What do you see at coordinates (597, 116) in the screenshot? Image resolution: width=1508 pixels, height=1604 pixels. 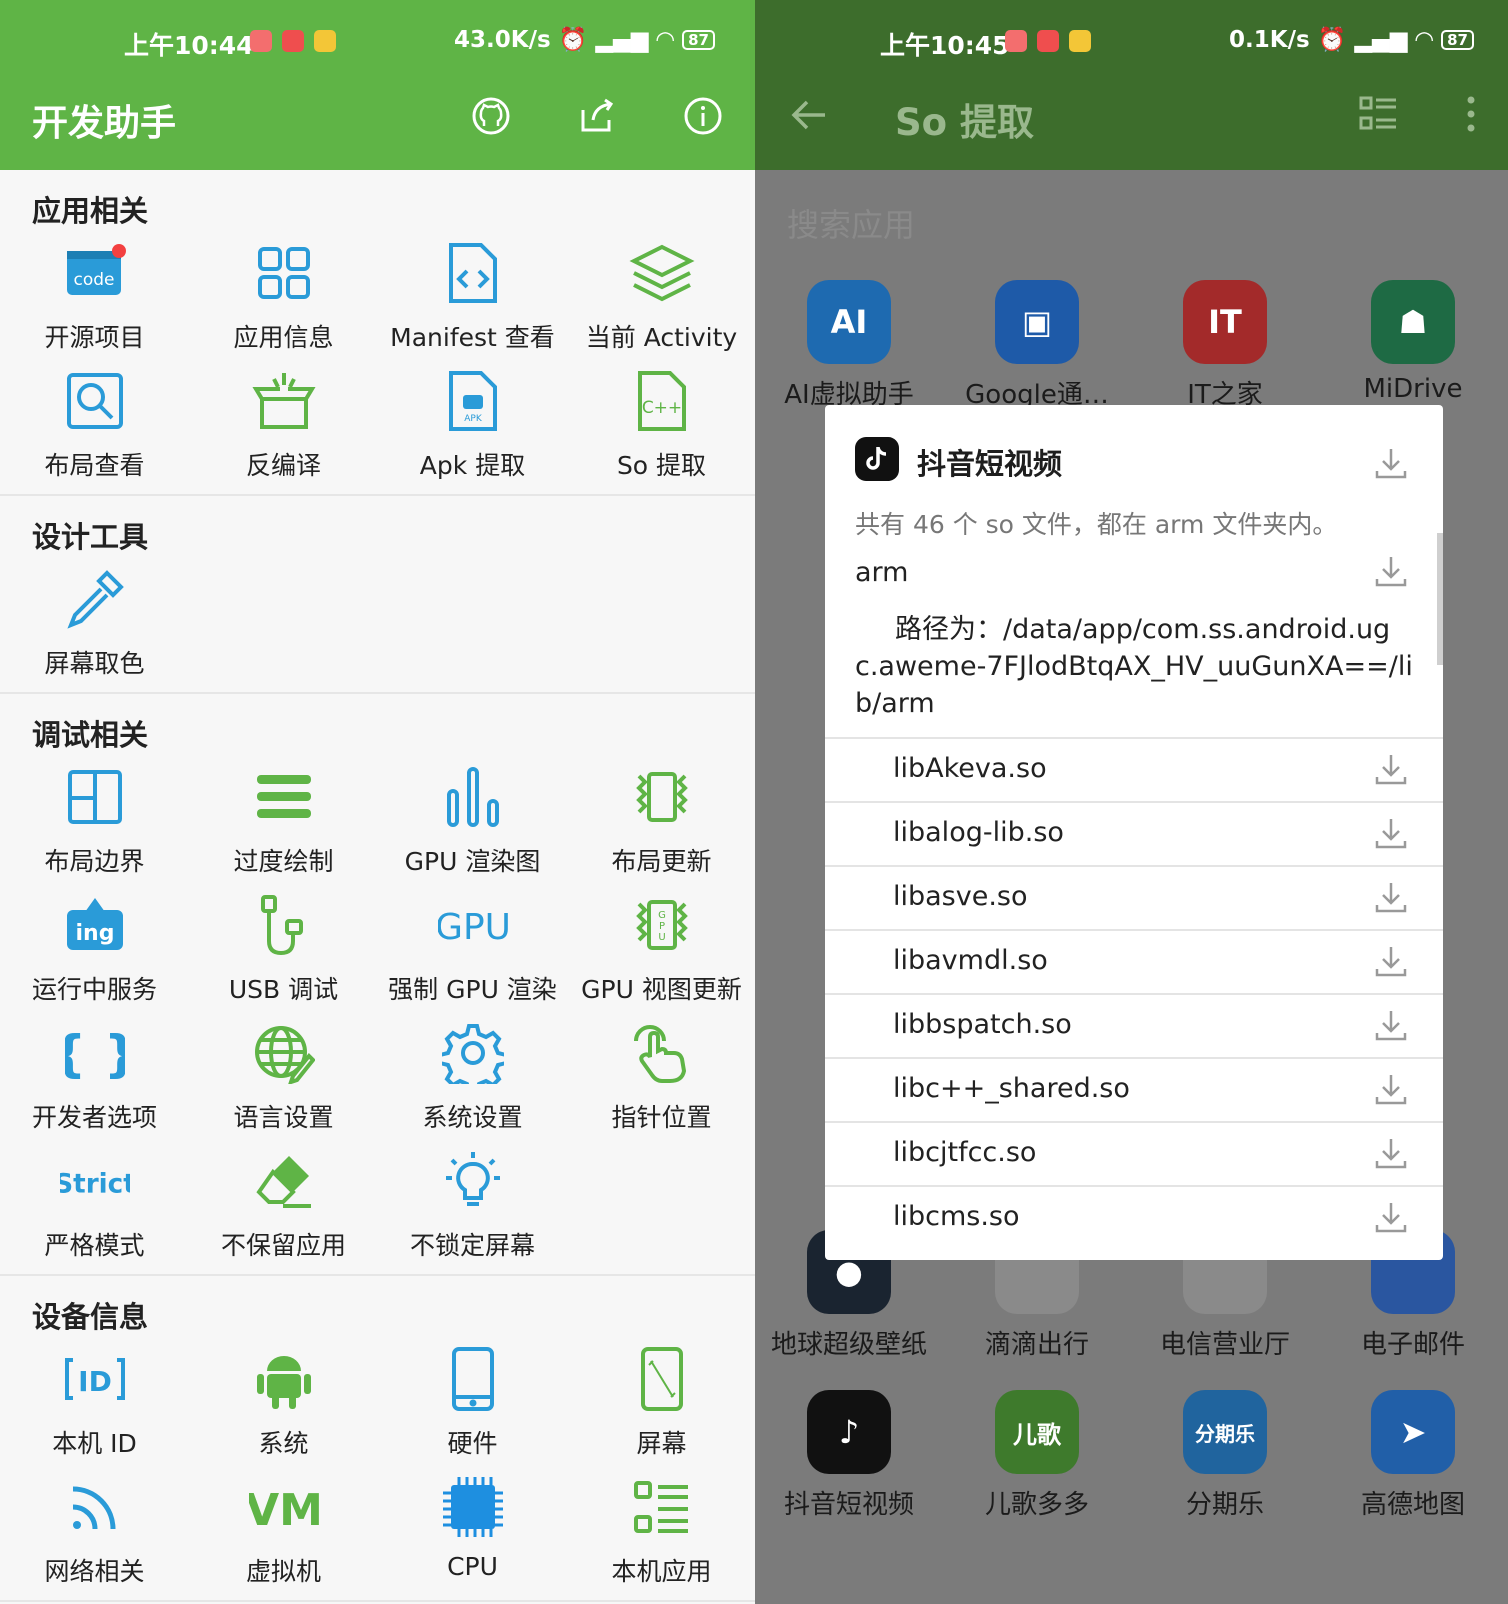 I see `share-icon` at bounding box center [597, 116].